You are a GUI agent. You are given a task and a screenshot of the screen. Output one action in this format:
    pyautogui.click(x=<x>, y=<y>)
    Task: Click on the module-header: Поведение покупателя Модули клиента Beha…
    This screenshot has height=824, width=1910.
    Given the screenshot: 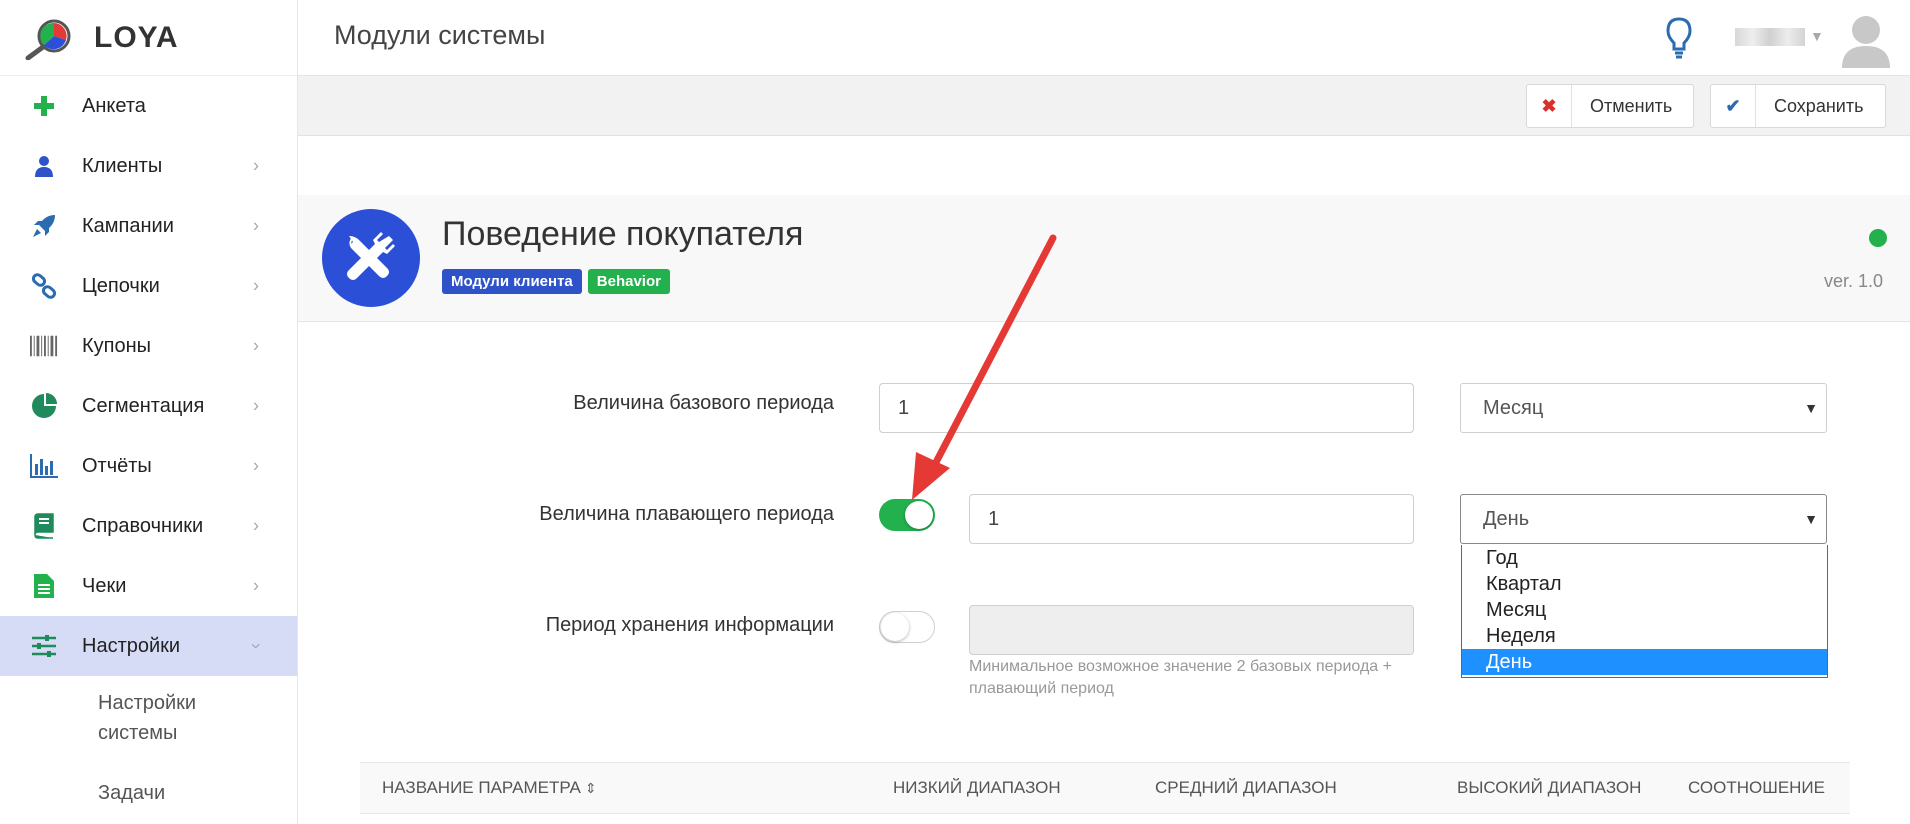 What is the action you would take?
    pyautogui.click(x=1104, y=258)
    